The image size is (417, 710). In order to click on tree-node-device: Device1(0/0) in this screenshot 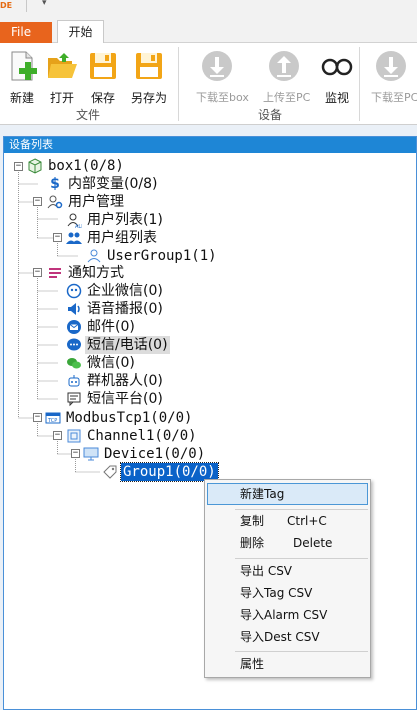, I will do `click(145, 454)`.